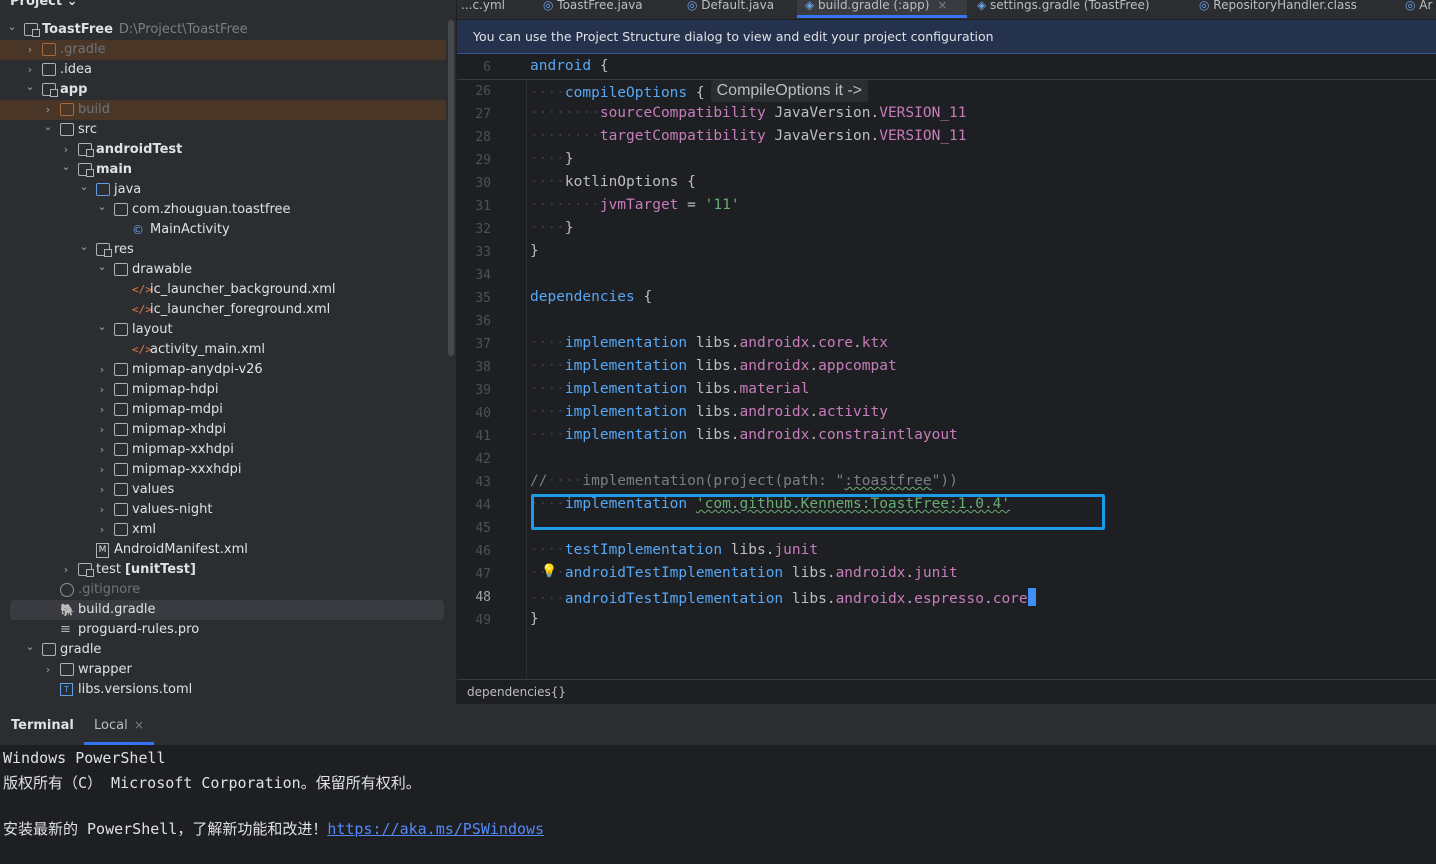  What do you see at coordinates (223, 350) in the screenshot?
I see `tree-item: </> activity_main.xml` at bounding box center [223, 350].